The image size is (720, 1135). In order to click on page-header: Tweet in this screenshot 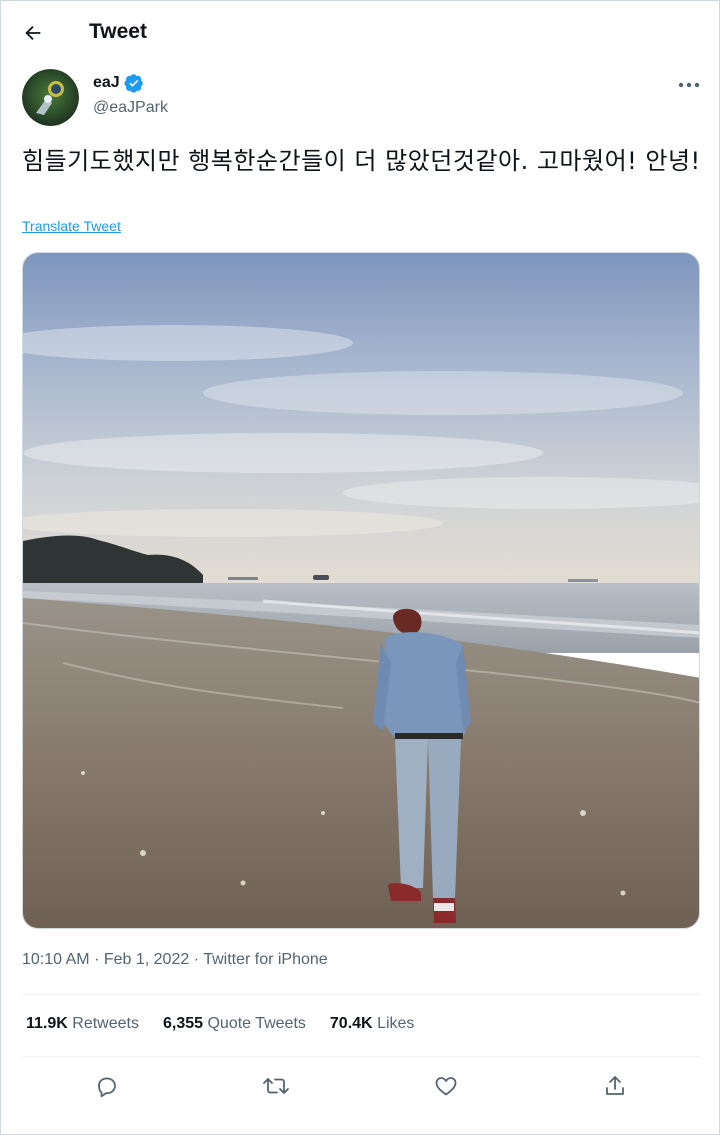, I will do `click(360, 32)`.